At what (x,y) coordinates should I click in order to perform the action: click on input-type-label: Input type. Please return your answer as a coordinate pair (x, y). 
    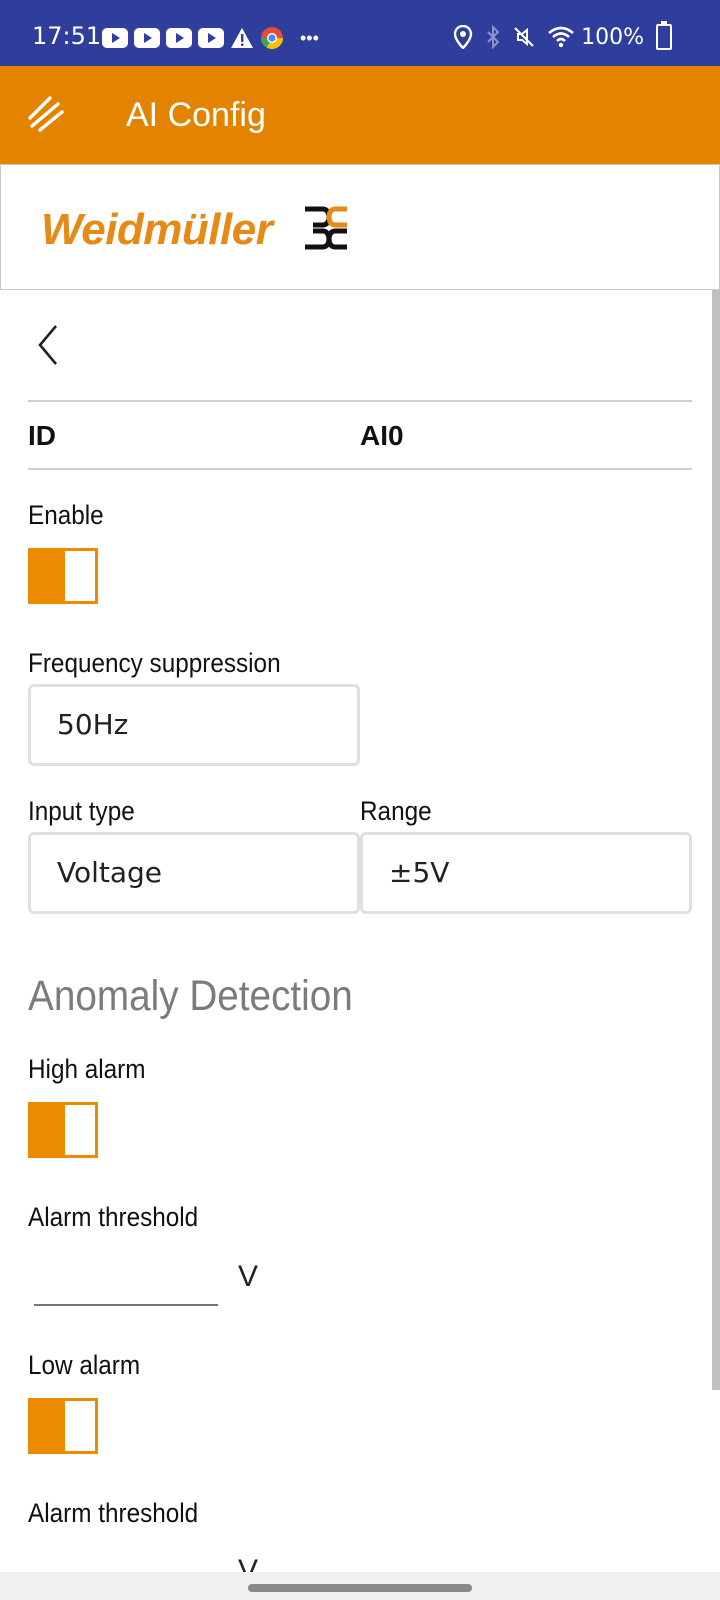
    Looking at the image, I should click on (81, 811).